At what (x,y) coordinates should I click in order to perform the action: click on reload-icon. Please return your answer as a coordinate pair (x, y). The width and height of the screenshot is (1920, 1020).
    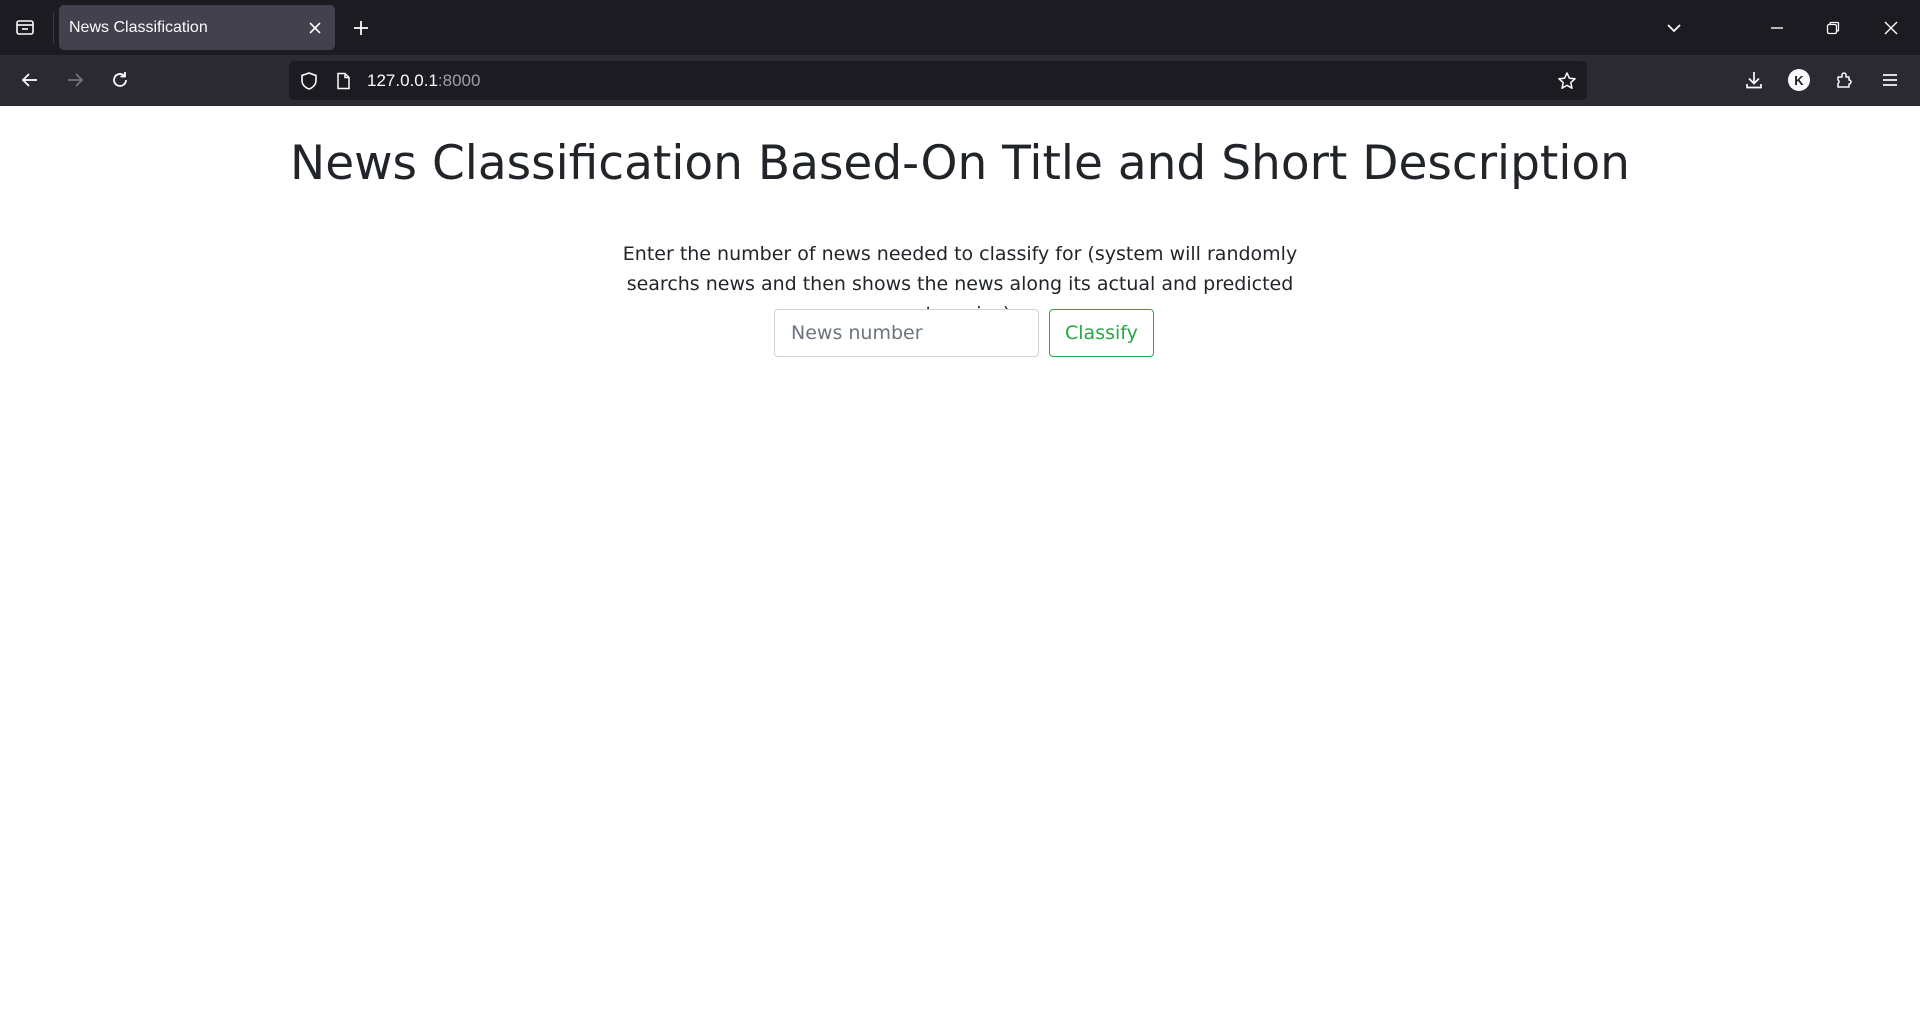
    Looking at the image, I should click on (120, 79).